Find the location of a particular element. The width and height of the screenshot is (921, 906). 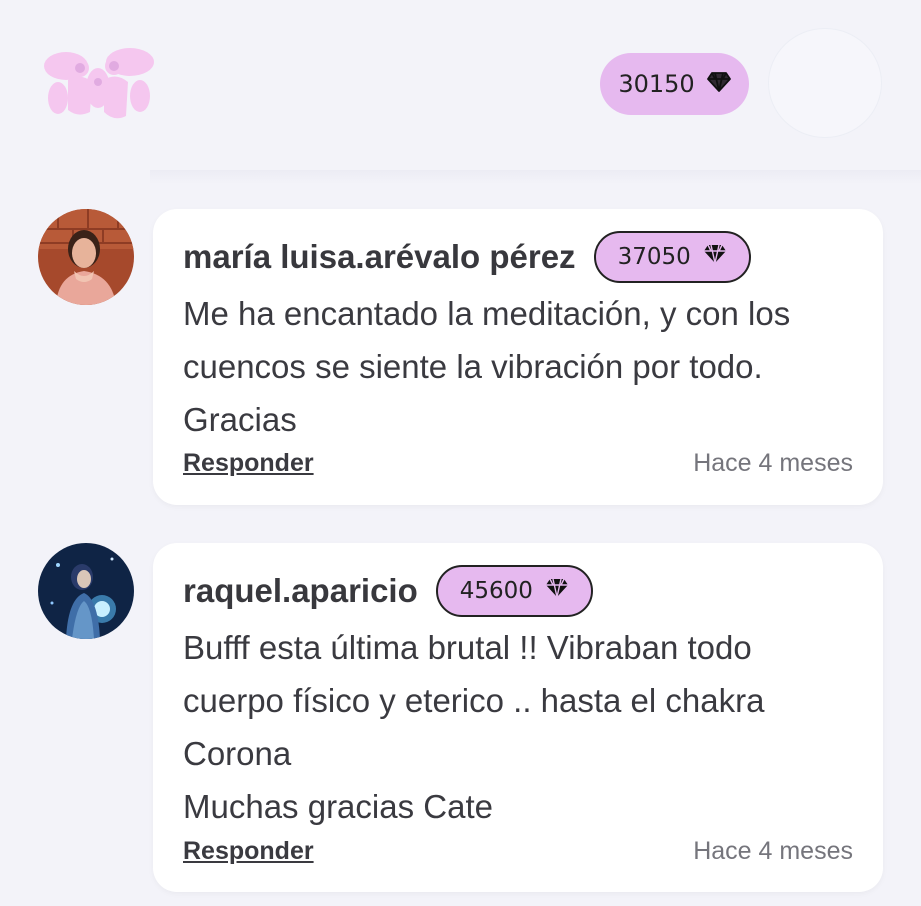

user-gem-balance: 30150 is located at coordinates (674, 84).